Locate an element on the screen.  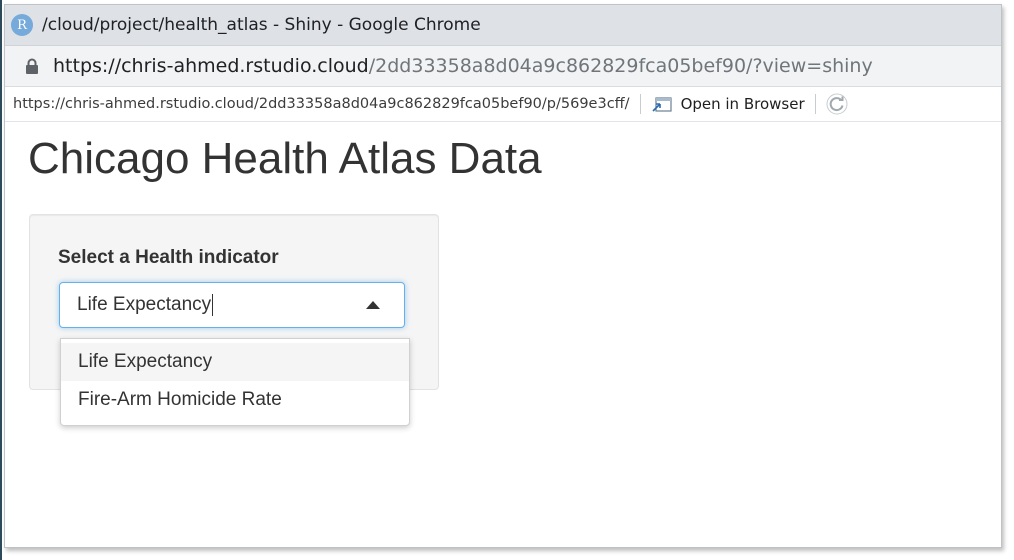
health-indicator-select: Life Expectancy is located at coordinates (232, 305).